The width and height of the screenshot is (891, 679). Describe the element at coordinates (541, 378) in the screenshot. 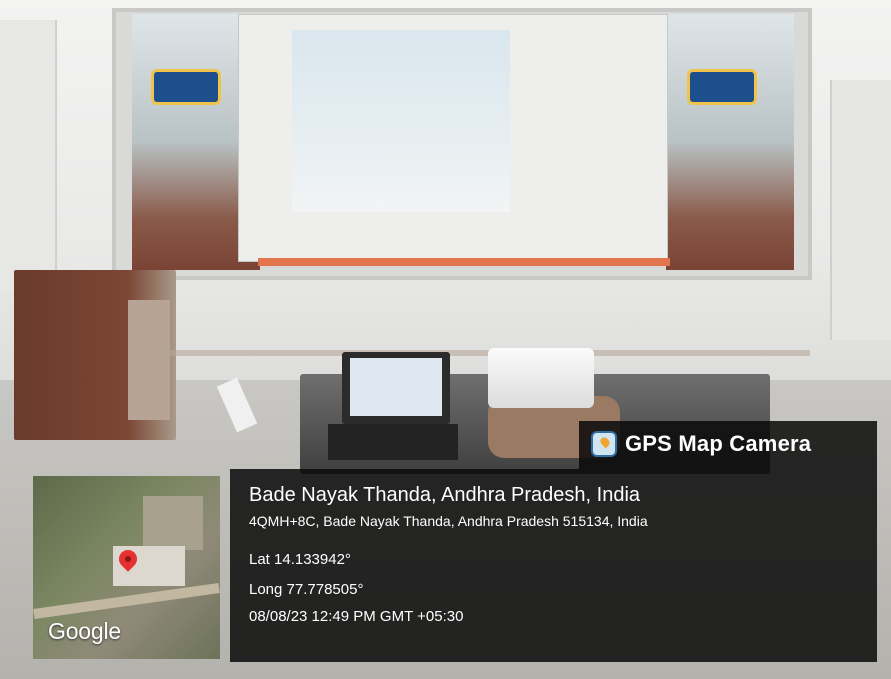

I see `projector` at that location.